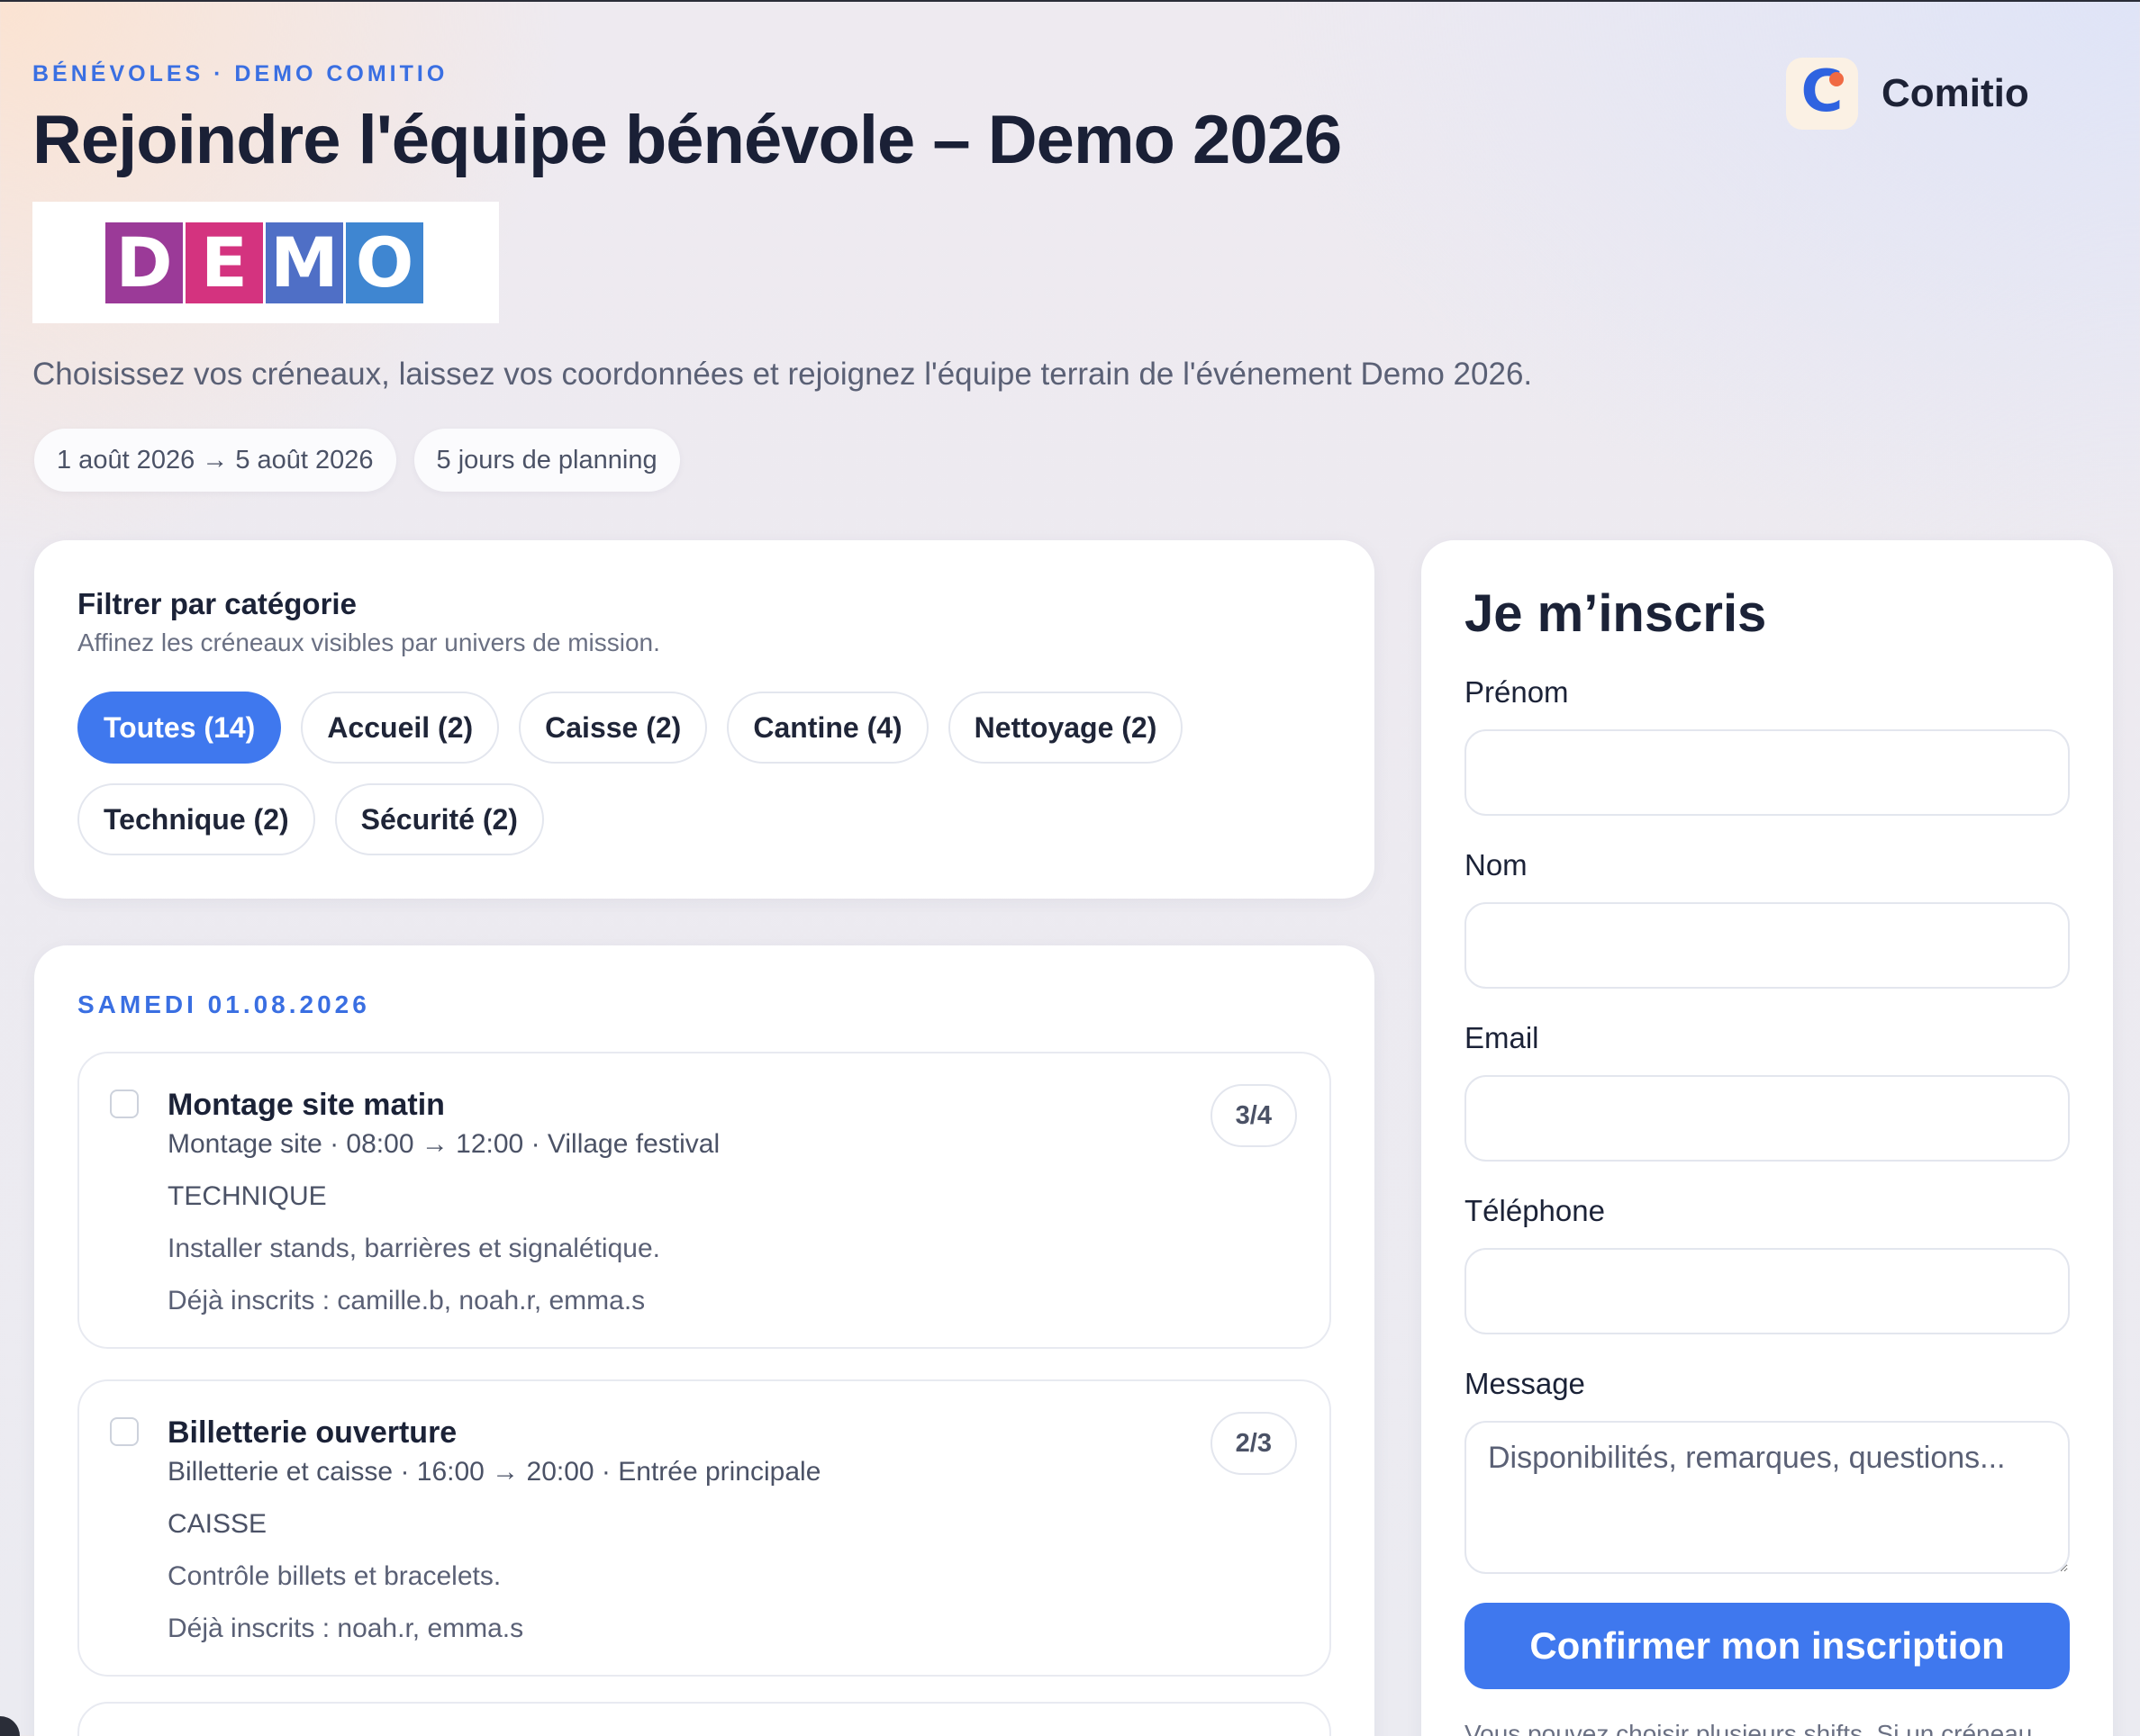 Image resolution: width=2140 pixels, height=1736 pixels. I want to click on shift-title: Billetterie ouverture, so click(313, 1432).